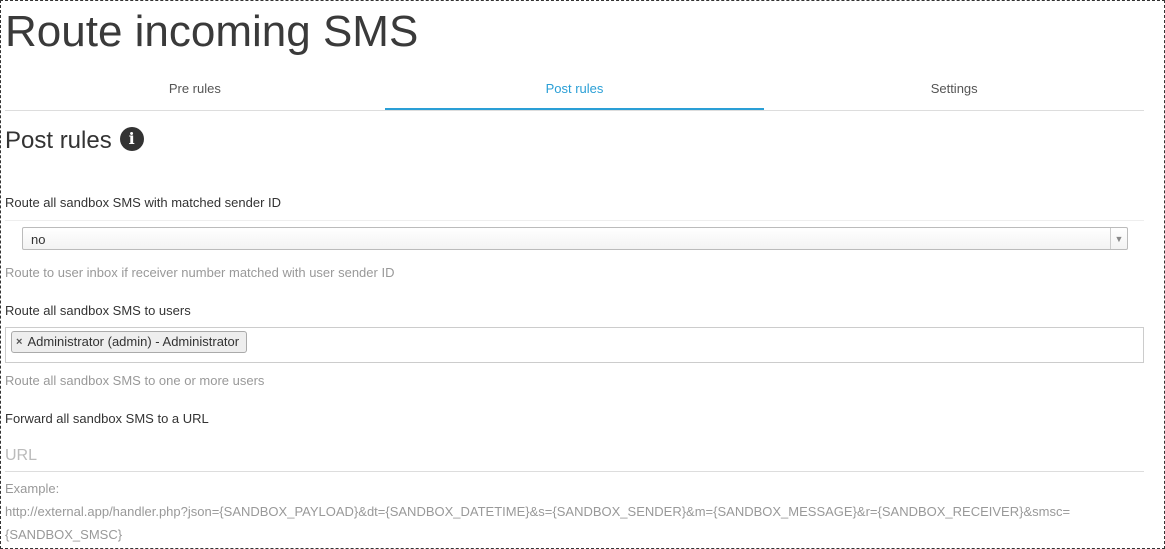 The height and width of the screenshot is (549, 1165). I want to click on section-title: Post rules i, so click(74, 141).